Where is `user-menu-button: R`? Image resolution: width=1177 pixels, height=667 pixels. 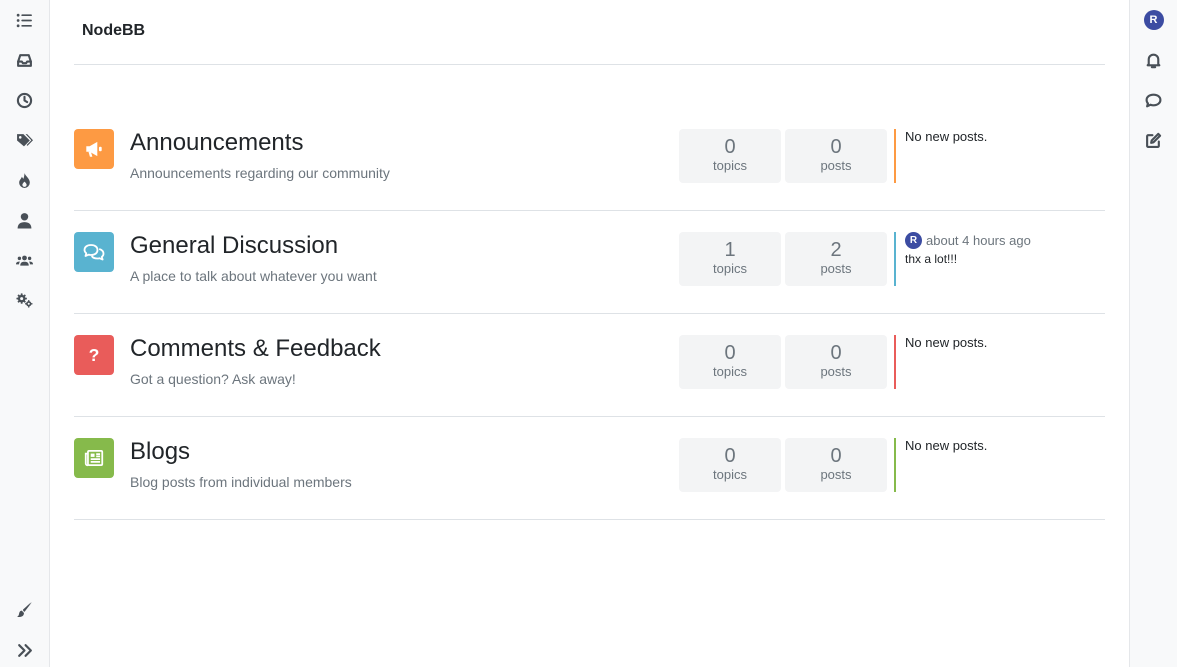 user-menu-button: R is located at coordinates (1154, 20).